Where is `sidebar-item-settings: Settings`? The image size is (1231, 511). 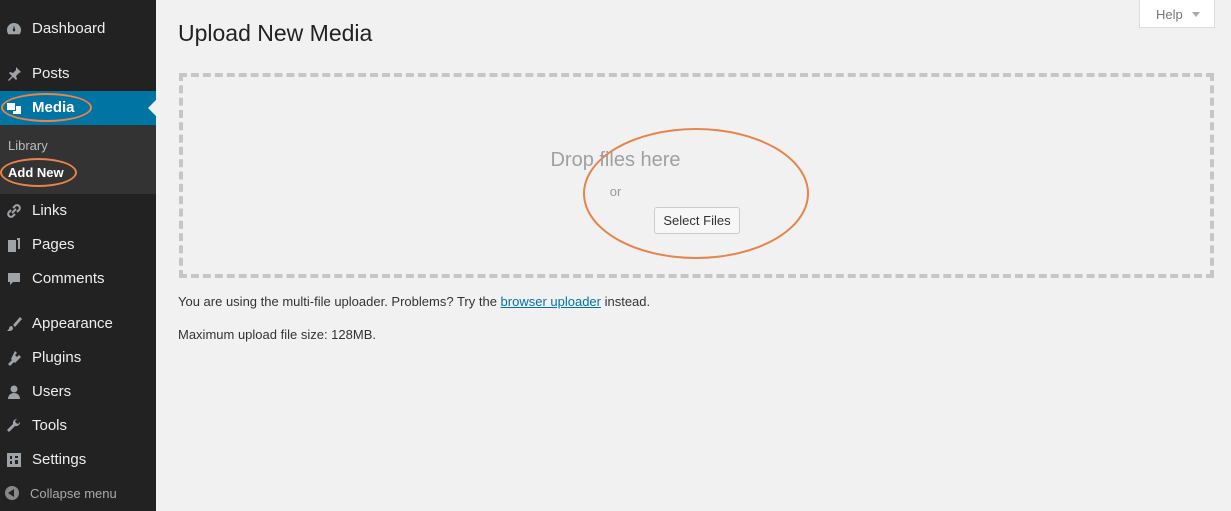 sidebar-item-settings: Settings is located at coordinates (78, 460).